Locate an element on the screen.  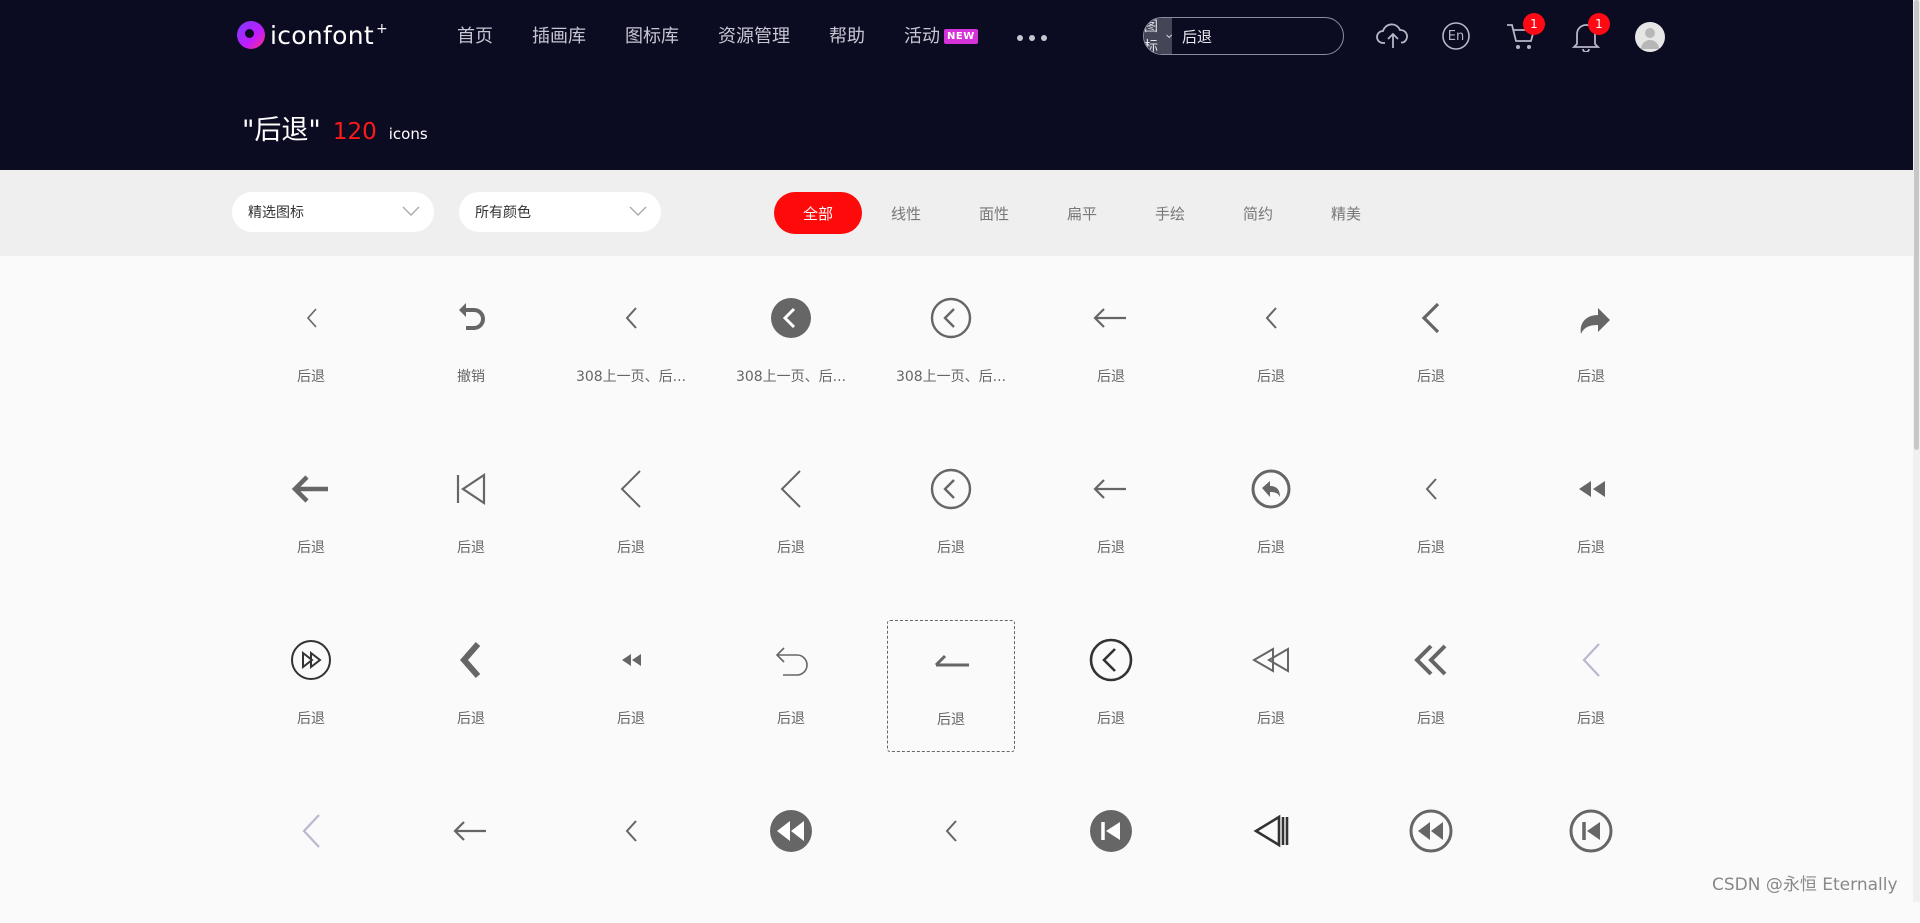
skip-back-circle-filled-icon is located at coordinates (1111, 831).